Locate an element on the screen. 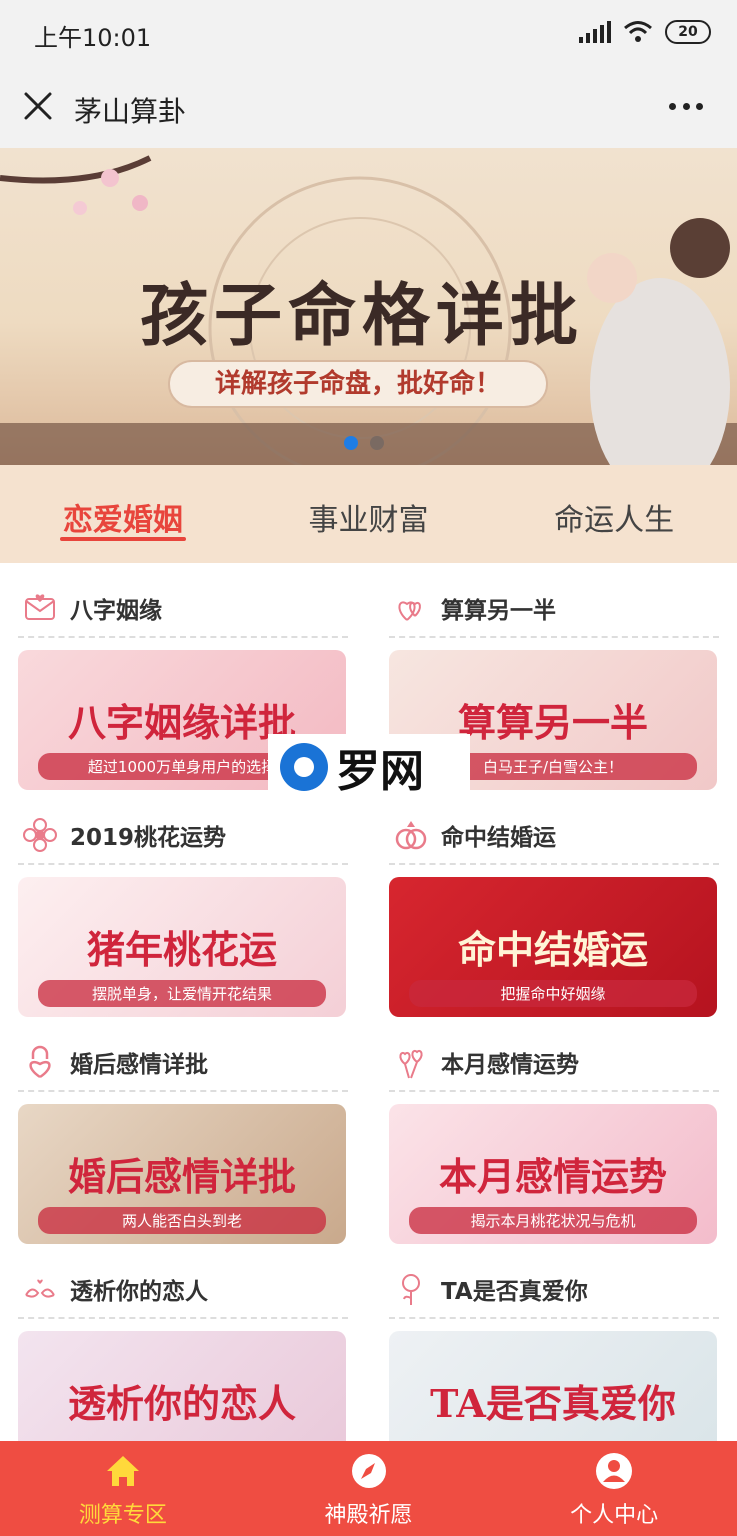 The width and height of the screenshot is (737, 1536). card-header: 算算另一半 is located at coordinates (554, 609).